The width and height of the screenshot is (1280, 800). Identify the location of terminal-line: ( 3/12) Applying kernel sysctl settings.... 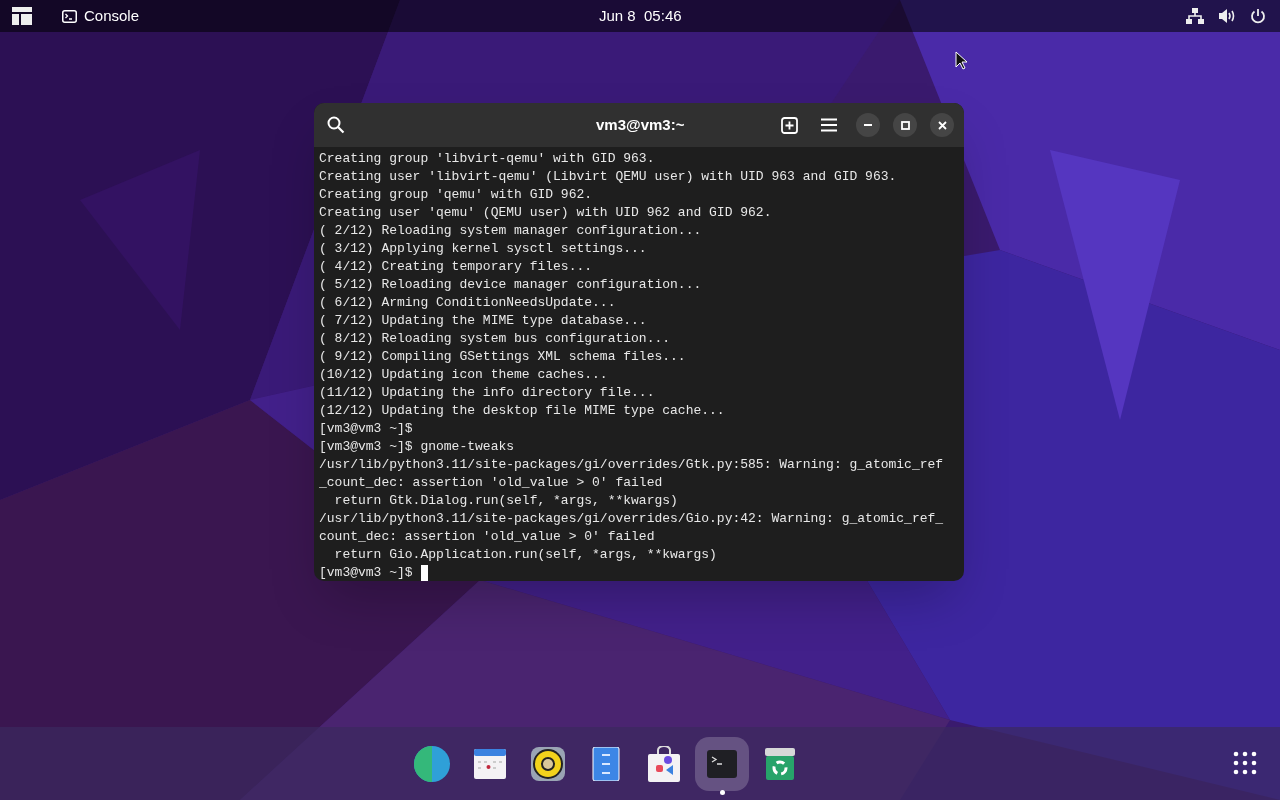
(483, 249).